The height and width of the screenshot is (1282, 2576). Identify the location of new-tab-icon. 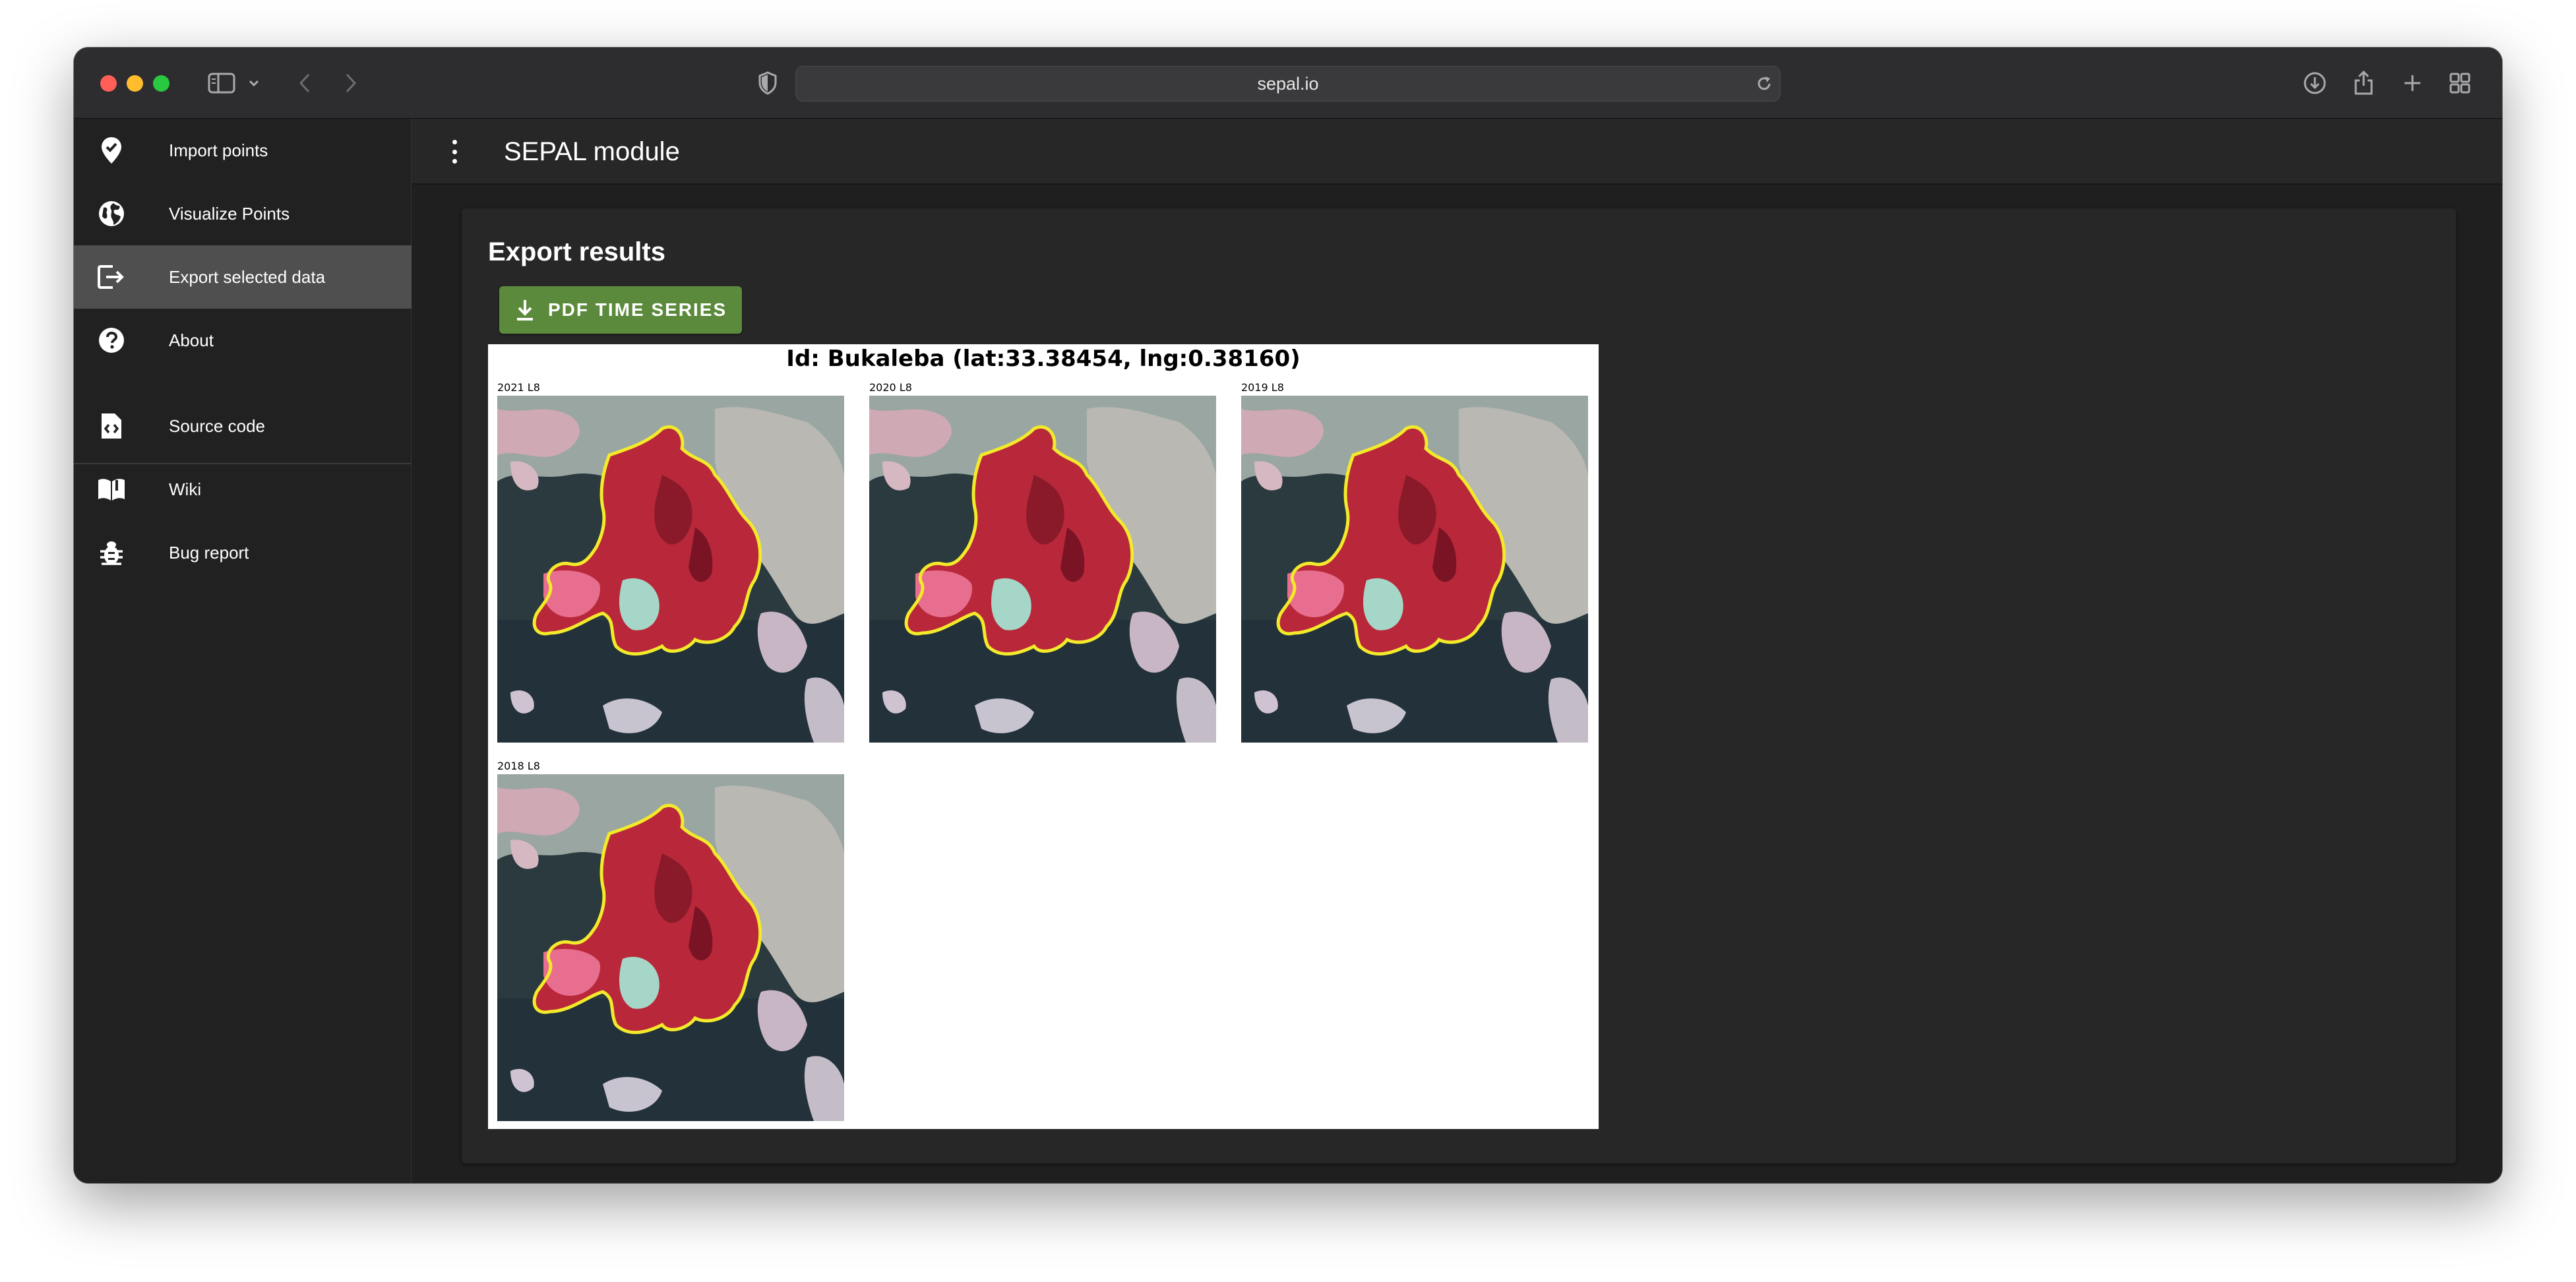
(2412, 83).